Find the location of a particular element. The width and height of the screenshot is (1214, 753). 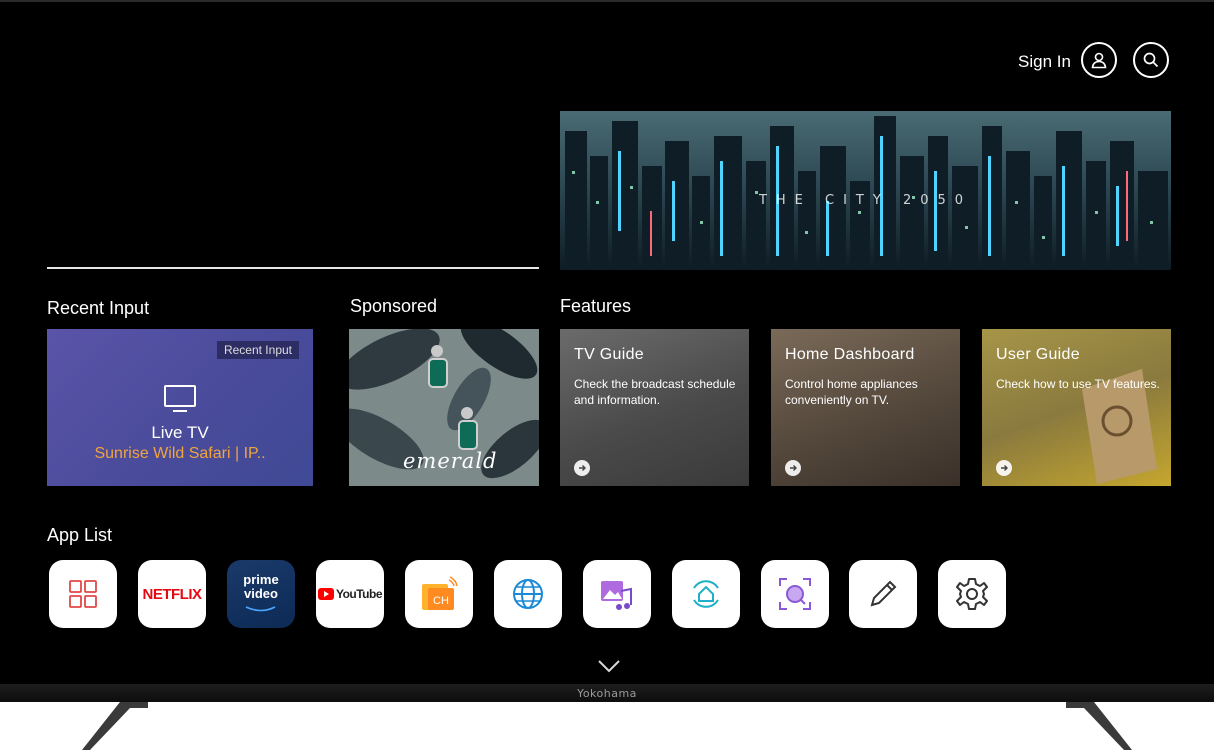

hero-title: THE CITY 2050 is located at coordinates (865, 200).